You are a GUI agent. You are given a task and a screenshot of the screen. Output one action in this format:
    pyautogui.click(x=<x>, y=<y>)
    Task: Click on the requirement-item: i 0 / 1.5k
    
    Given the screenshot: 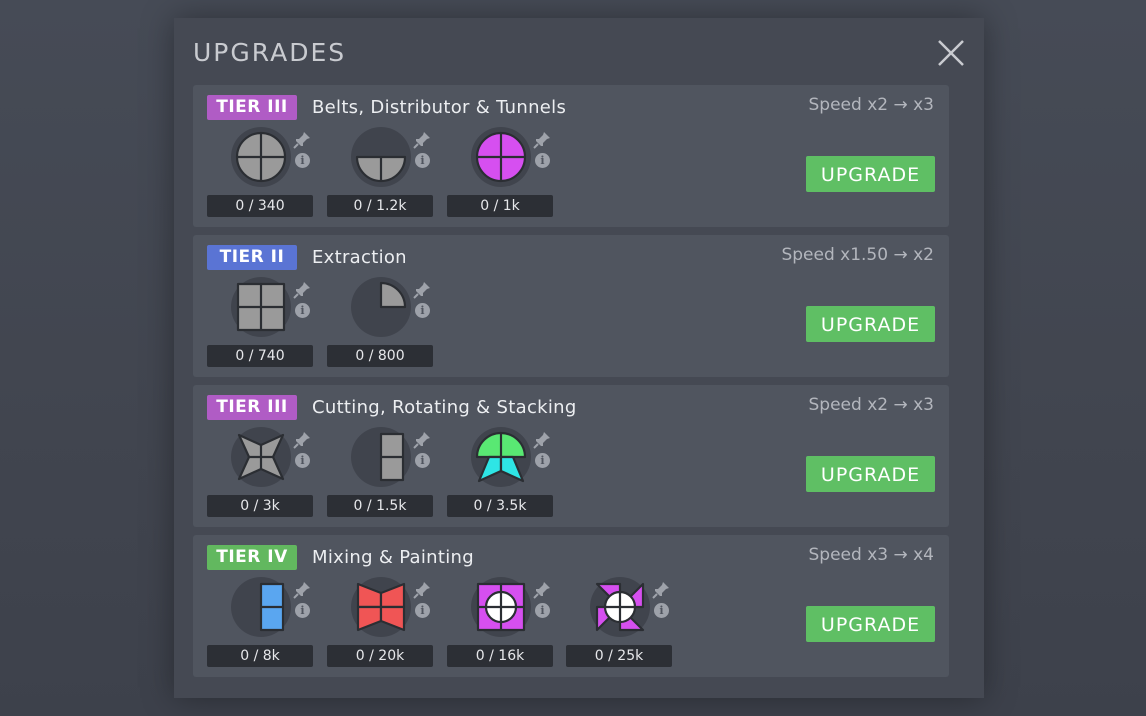 What is the action you would take?
    pyautogui.click(x=387, y=471)
    